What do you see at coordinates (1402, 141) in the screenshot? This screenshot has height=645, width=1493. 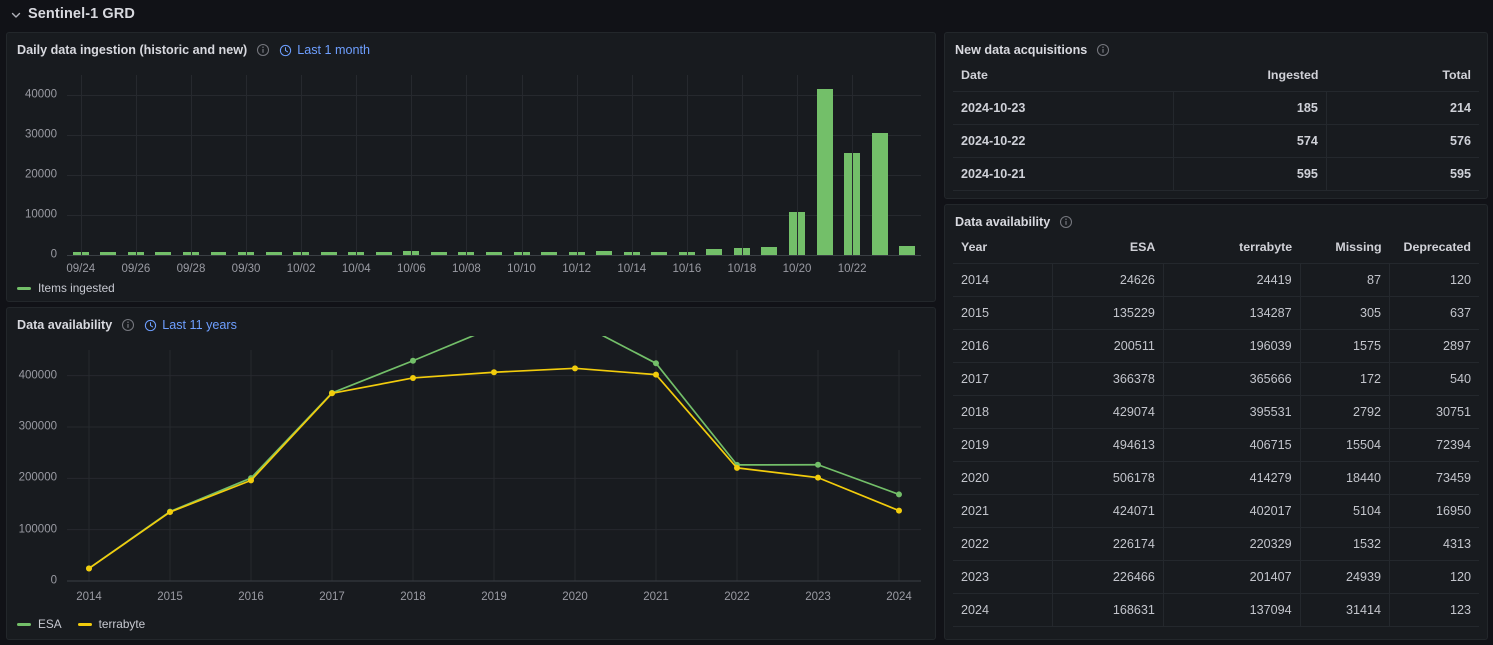 I see `cell-total: 576` at bounding box center [1402, 141].